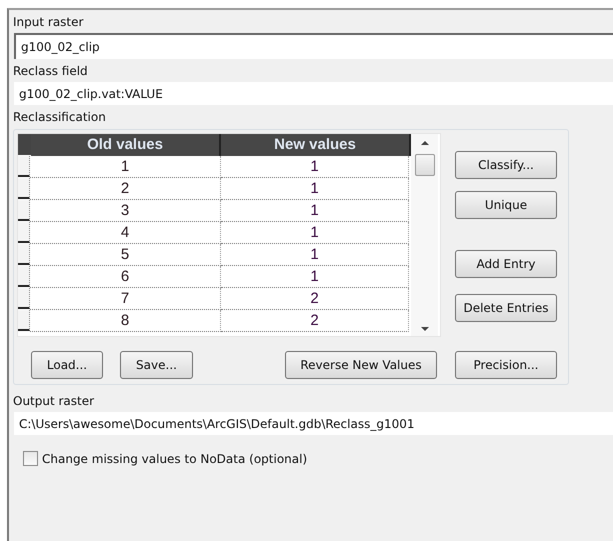  What do you see at coordinates (125, 255) in the screenshot?
I see `table-cell: 5` at bounding box center [125, 255].